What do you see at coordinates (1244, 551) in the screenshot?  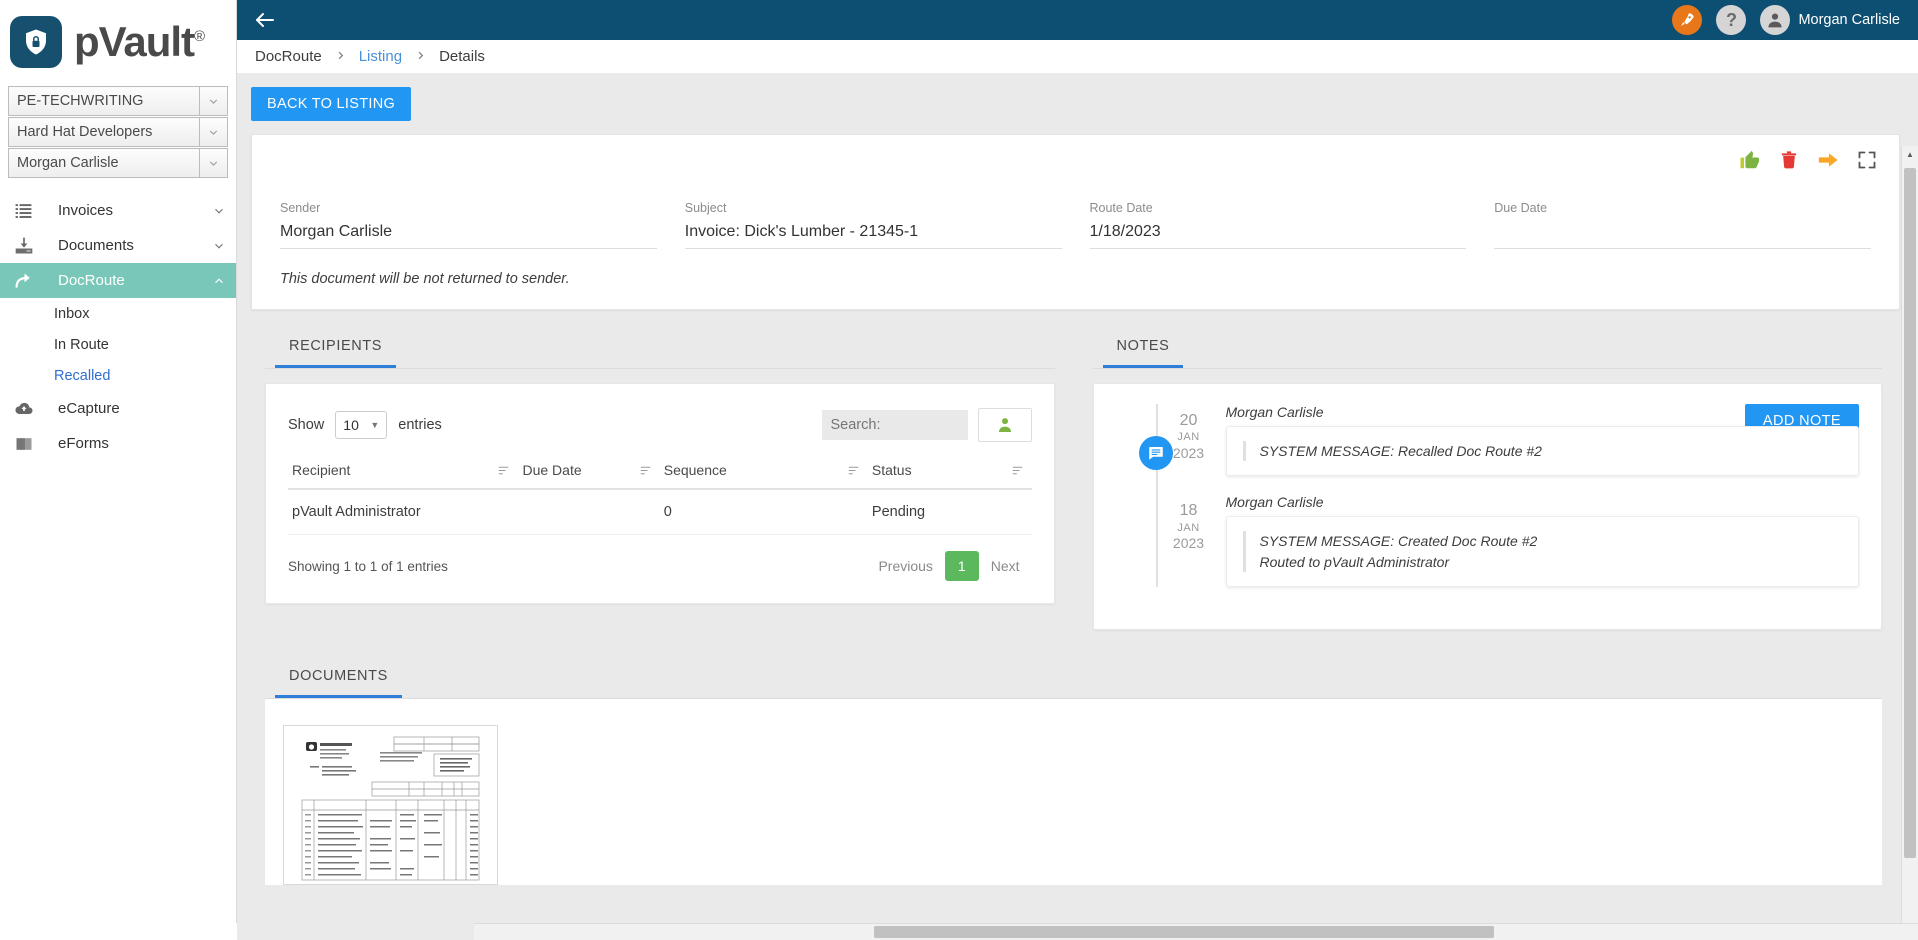 I see `note-accent-bar` at bounding box center [1244, 551].